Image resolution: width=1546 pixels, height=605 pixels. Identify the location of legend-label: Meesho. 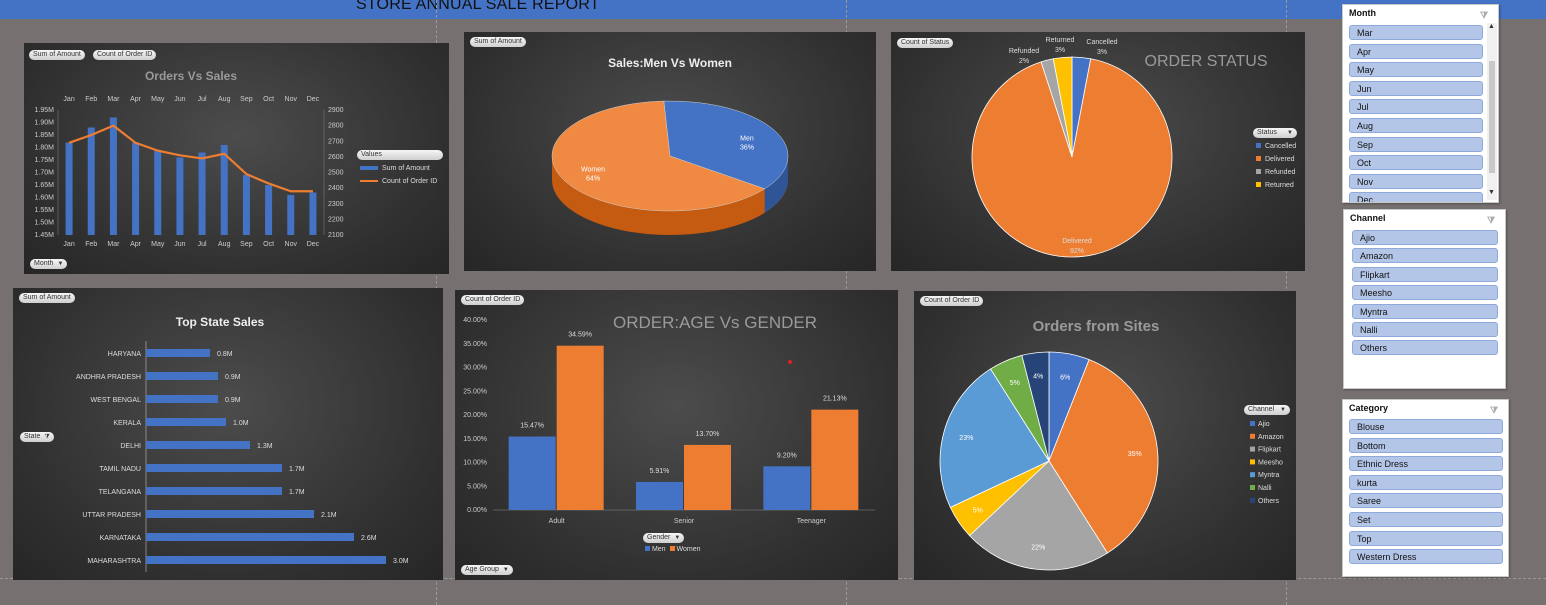
(1270, 462).